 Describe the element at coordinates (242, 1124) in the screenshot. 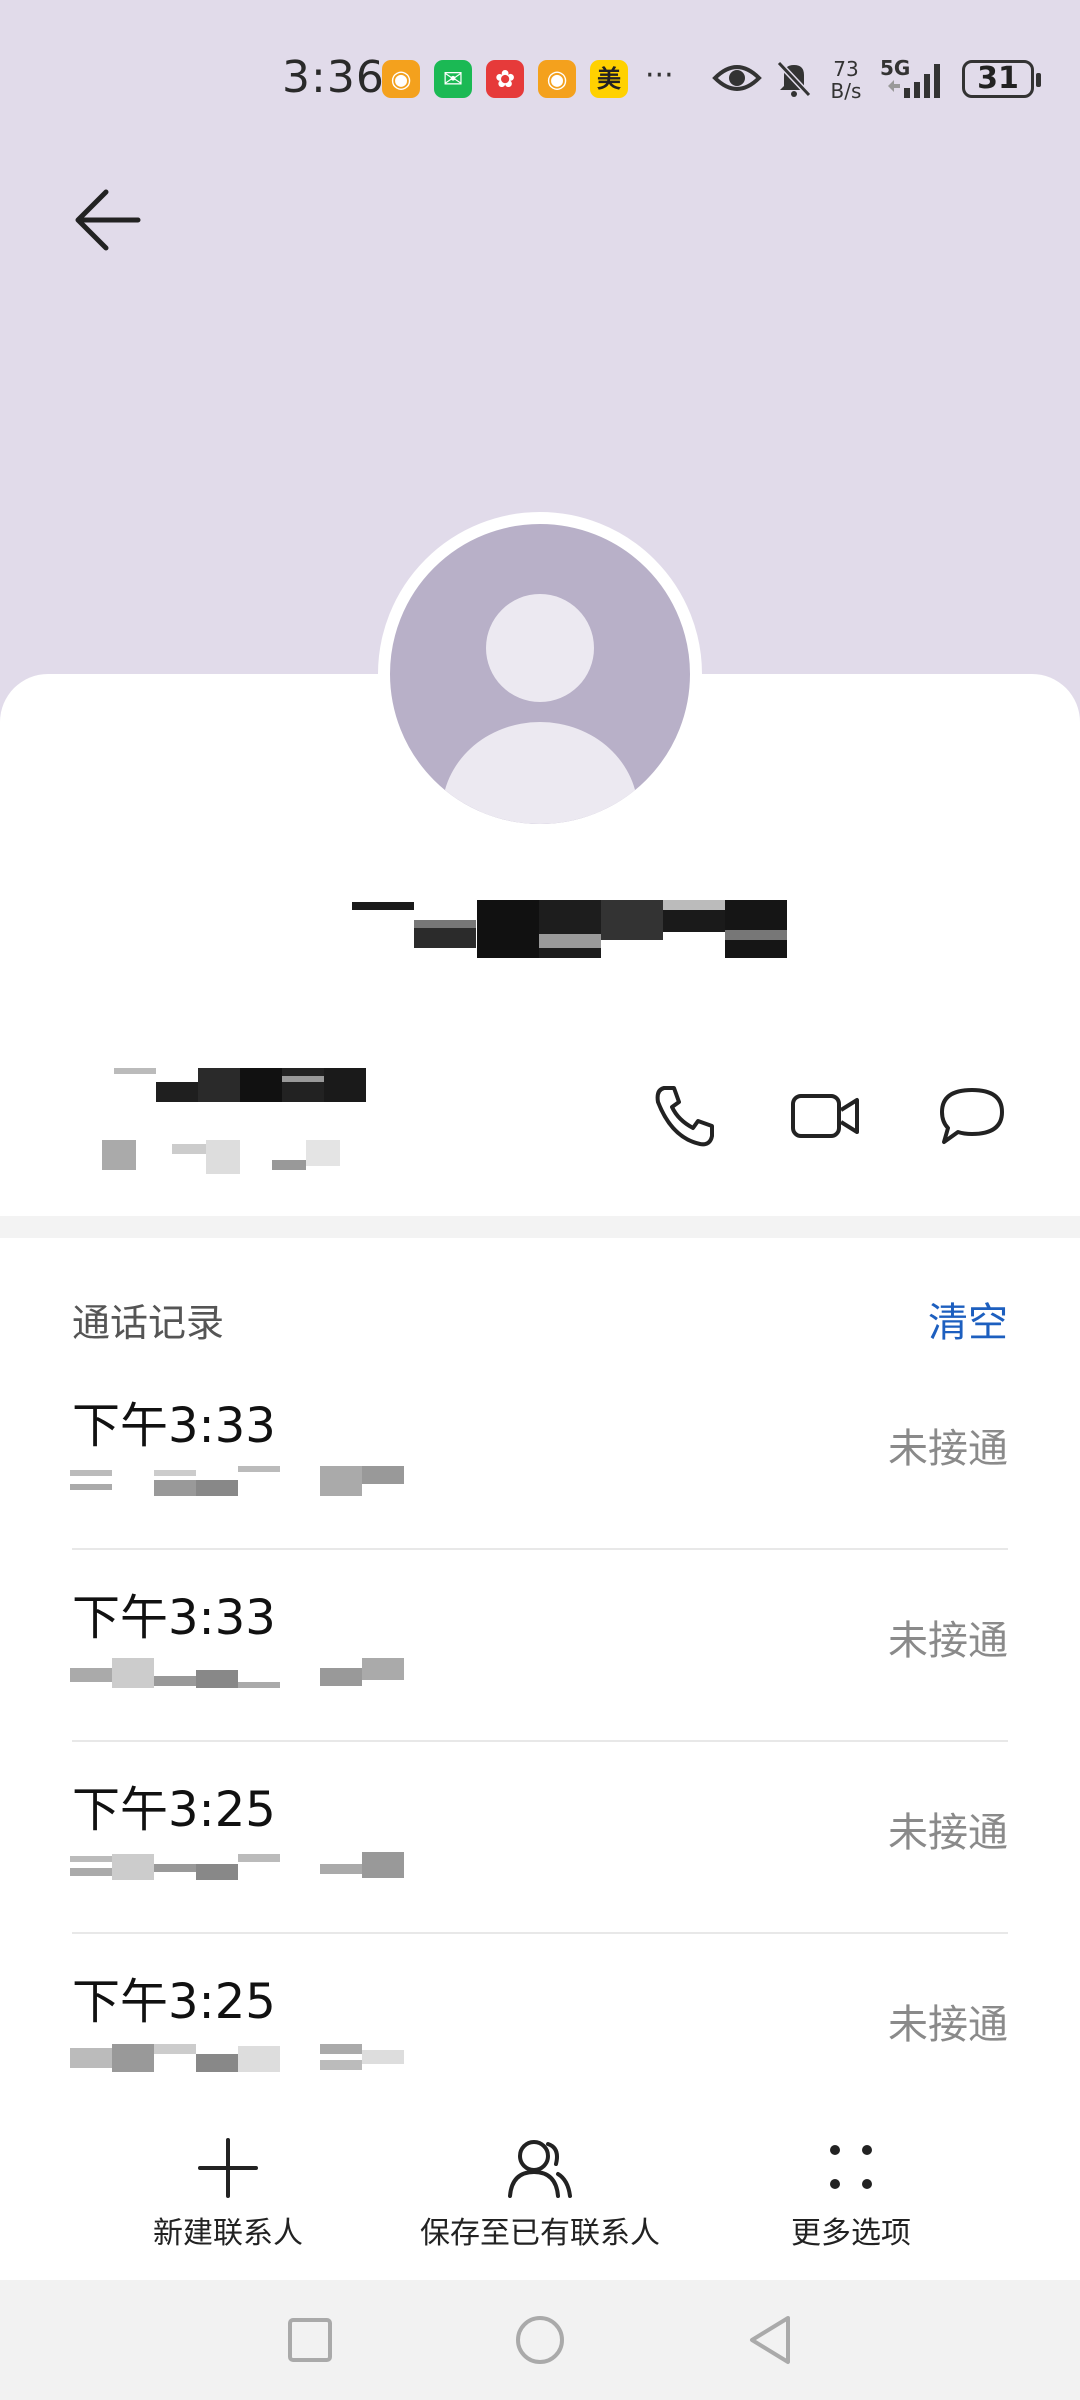

I see `phone-number-redacted` at that location.